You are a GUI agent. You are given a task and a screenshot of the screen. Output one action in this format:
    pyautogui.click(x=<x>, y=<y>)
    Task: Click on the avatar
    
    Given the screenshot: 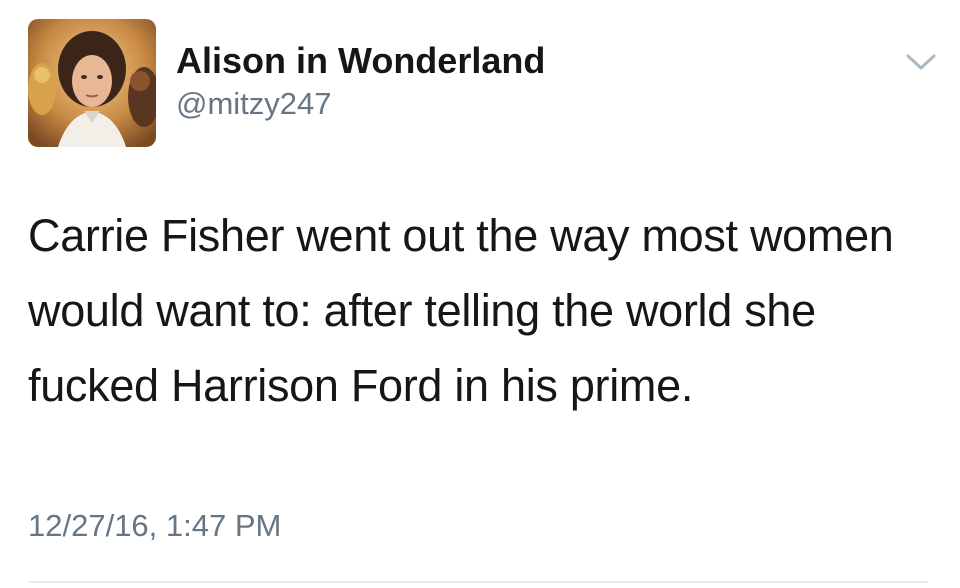 What is the action you would take?
    pyautogui.click(x=92, y=83)
    